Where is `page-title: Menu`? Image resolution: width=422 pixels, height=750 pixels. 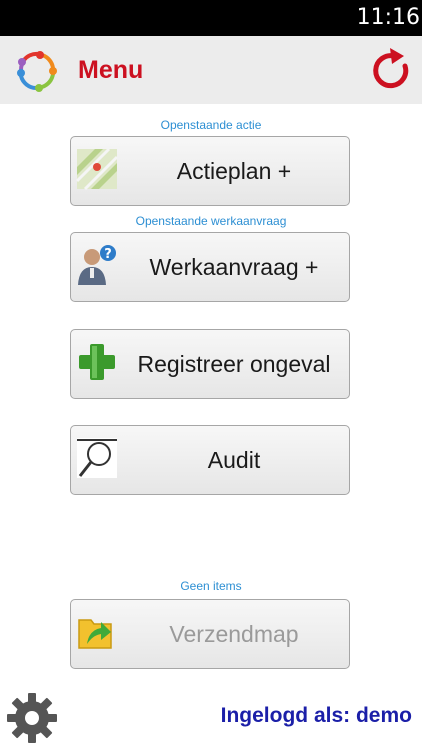
page-title: Menu is located at coordinates (111, 70).